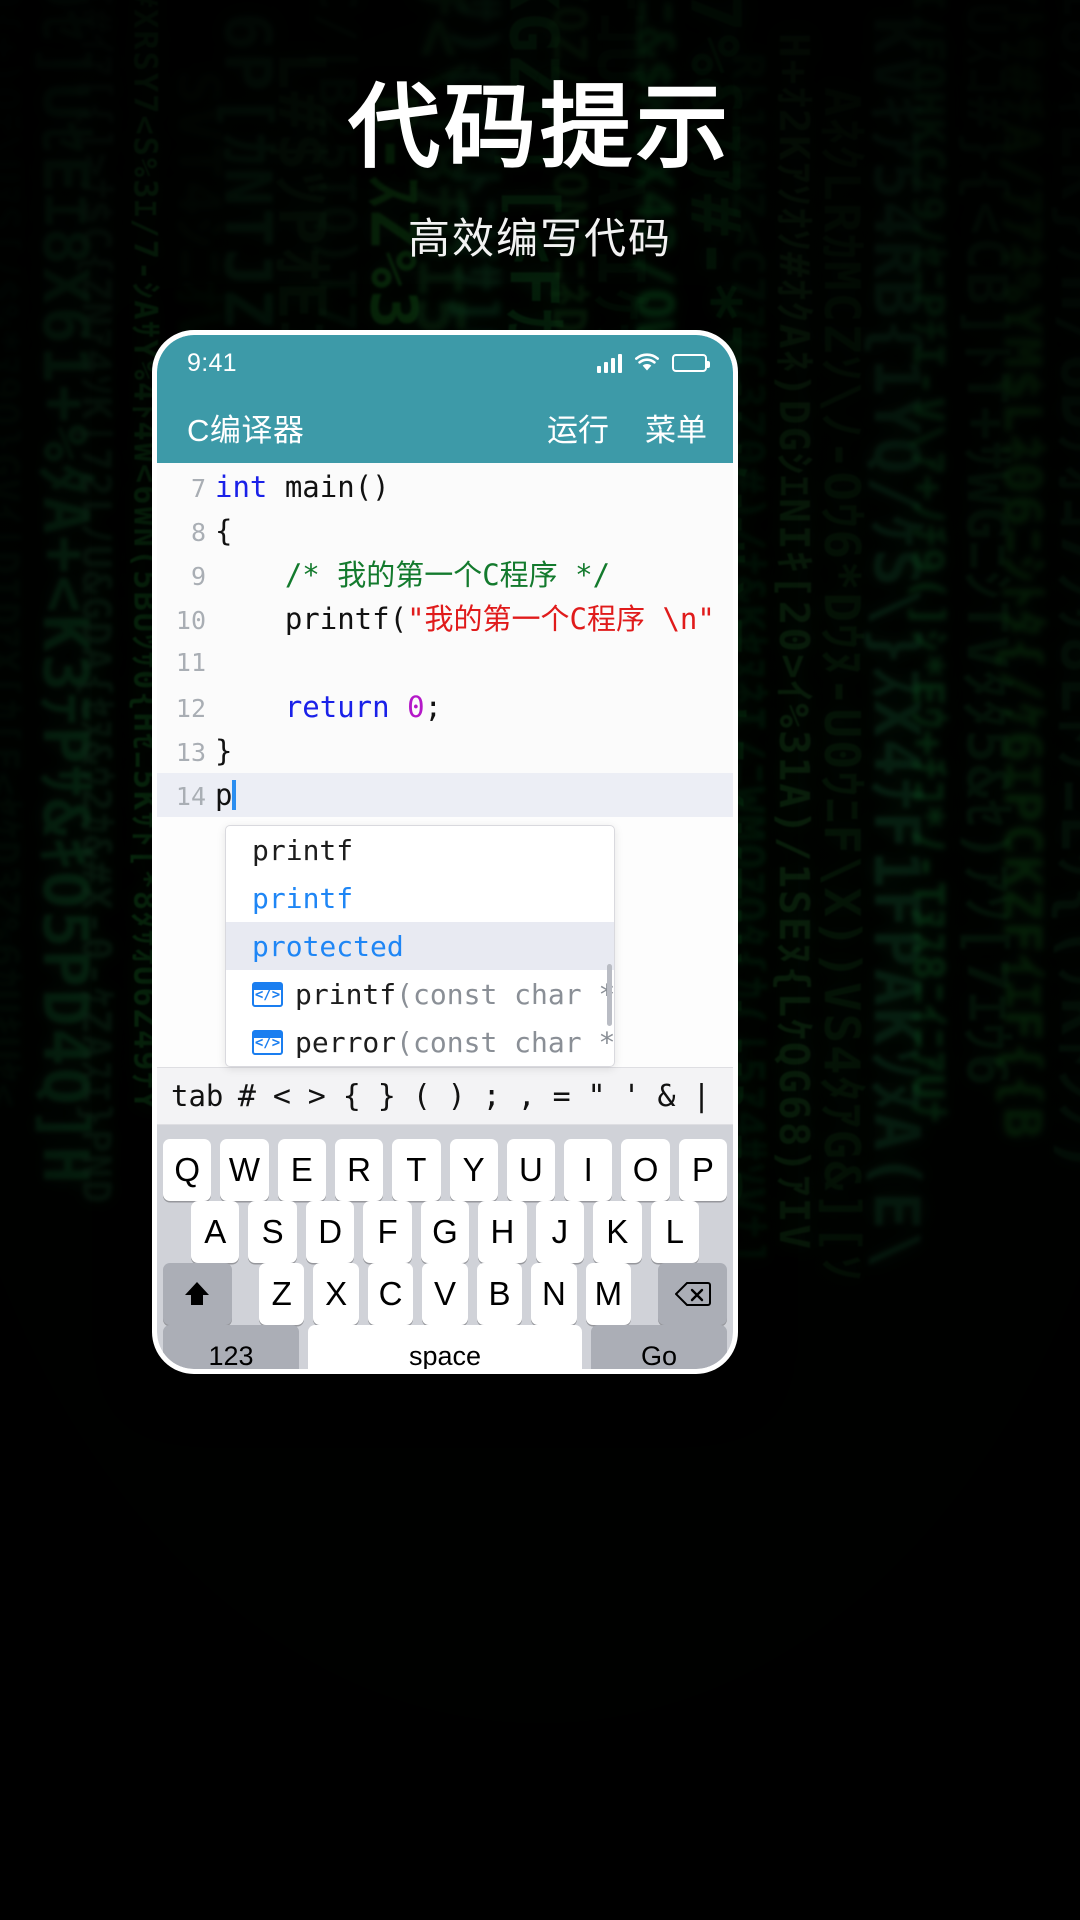  I want to click on key-n: N, so click(554, 1294).